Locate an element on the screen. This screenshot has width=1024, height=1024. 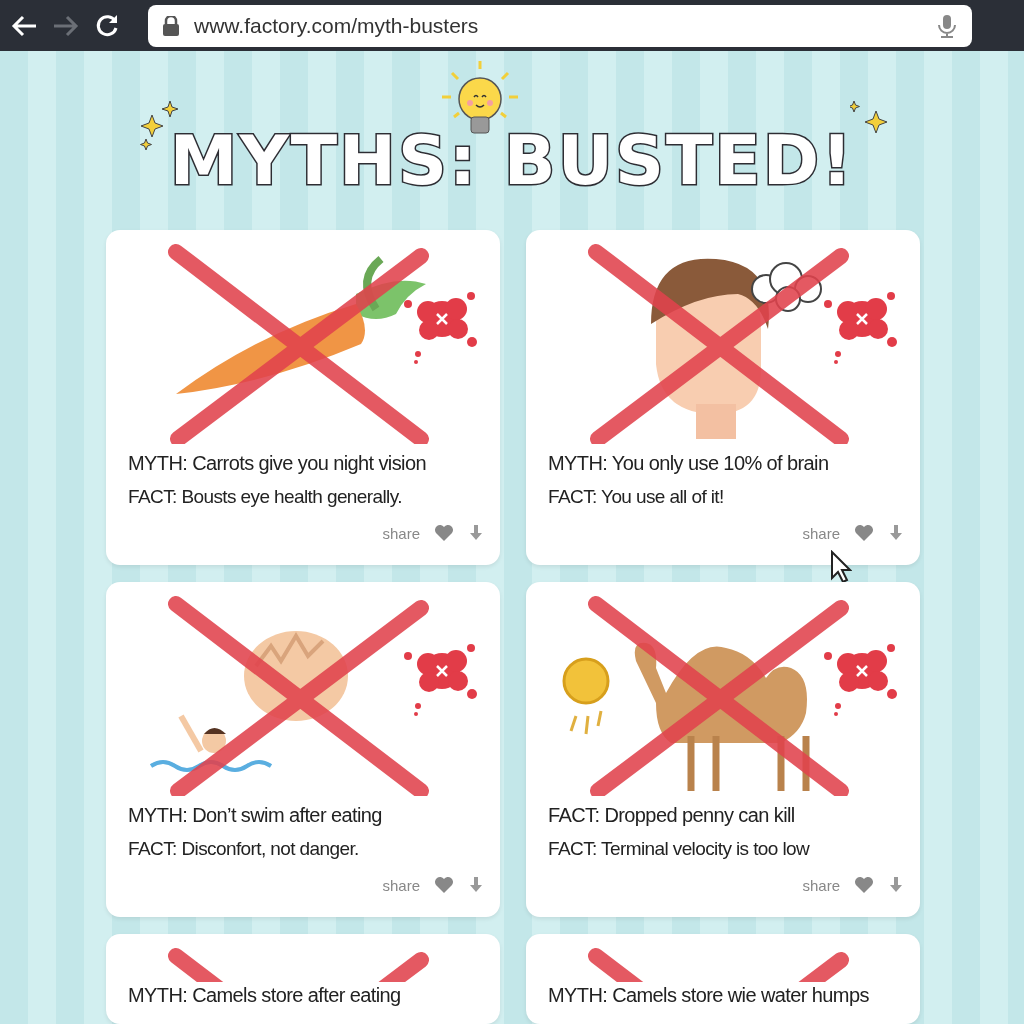
lock-icon is located at coordinates (171, 25).